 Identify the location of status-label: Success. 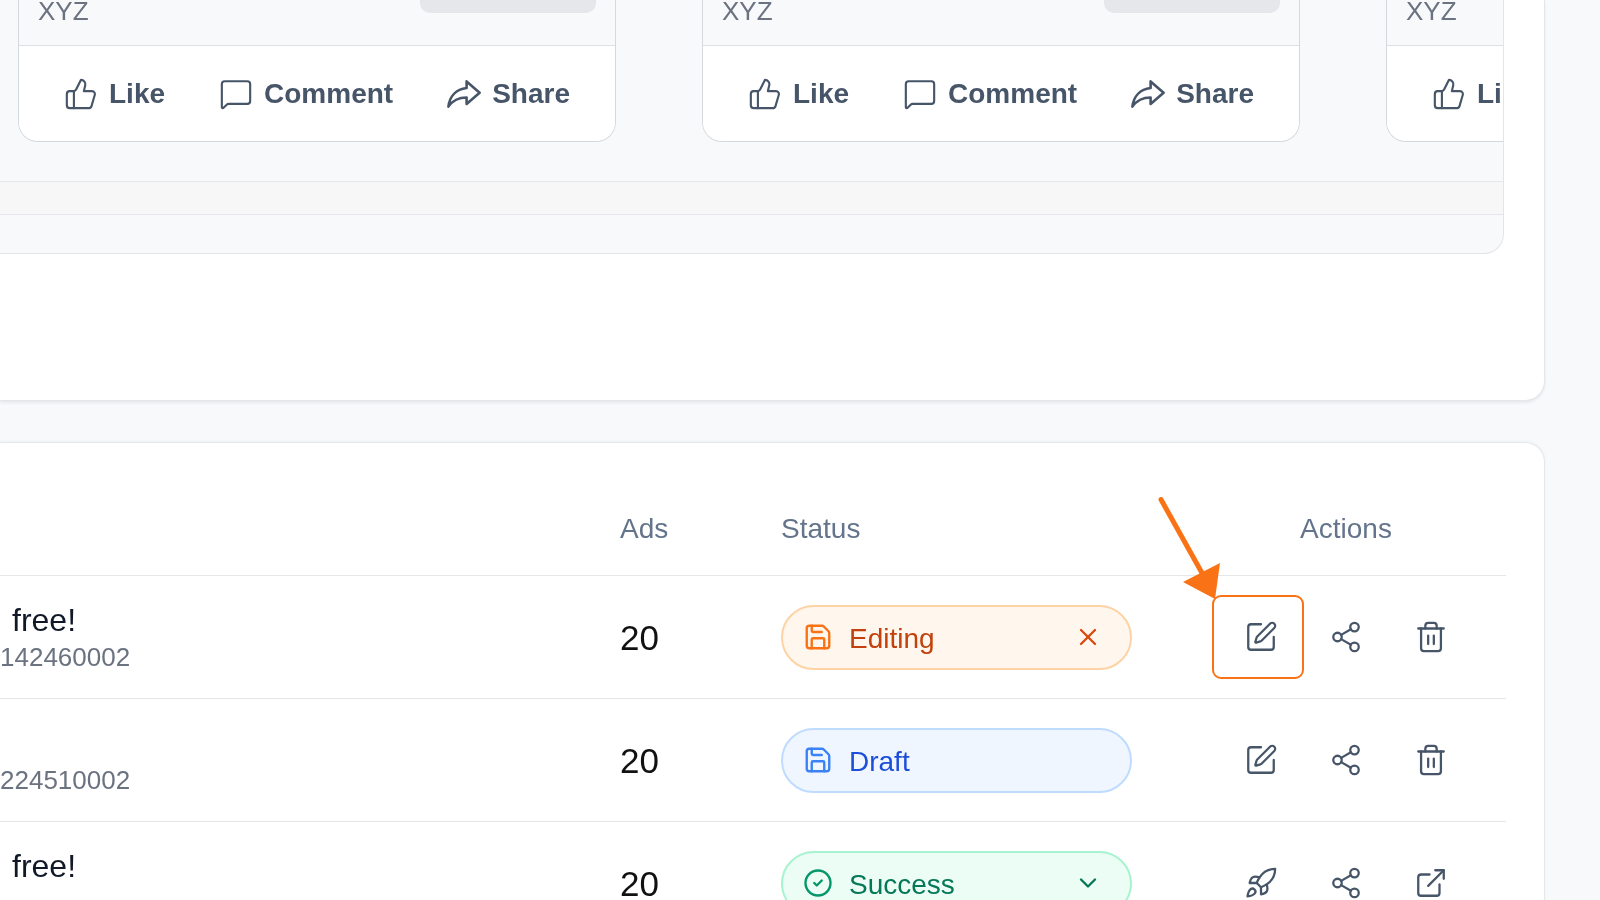
(902, 885).